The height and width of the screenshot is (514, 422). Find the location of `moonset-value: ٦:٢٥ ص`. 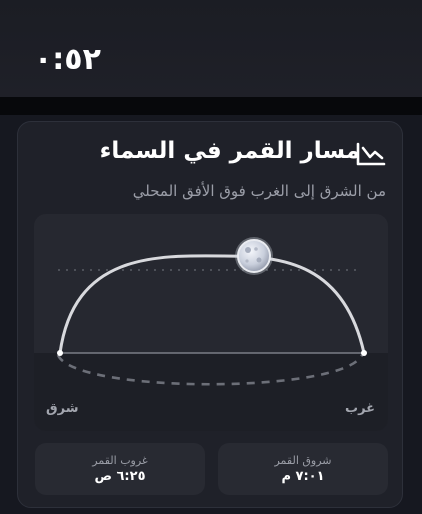

moonset-value: ٦:٢٥ ص is located at coordinates (120, 476).